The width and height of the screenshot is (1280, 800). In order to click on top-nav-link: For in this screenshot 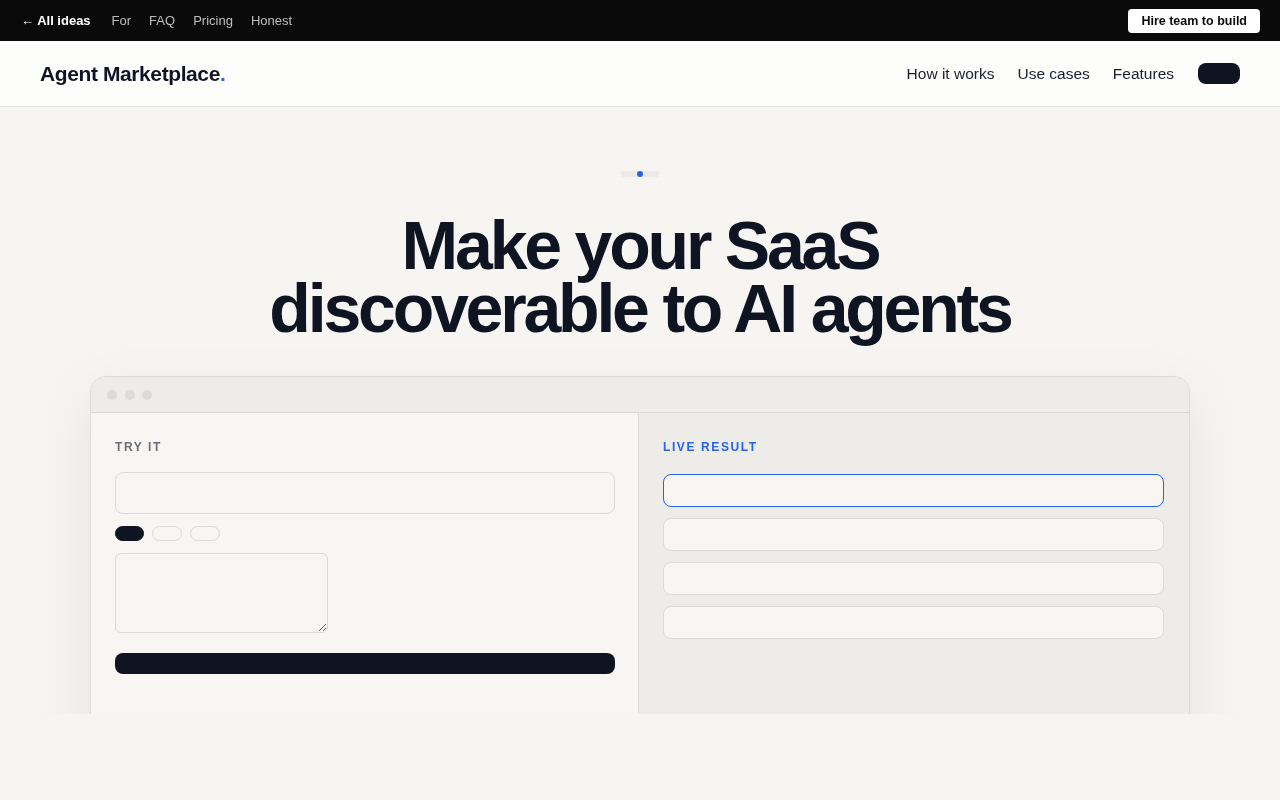, I will do `click(121, 20)`.